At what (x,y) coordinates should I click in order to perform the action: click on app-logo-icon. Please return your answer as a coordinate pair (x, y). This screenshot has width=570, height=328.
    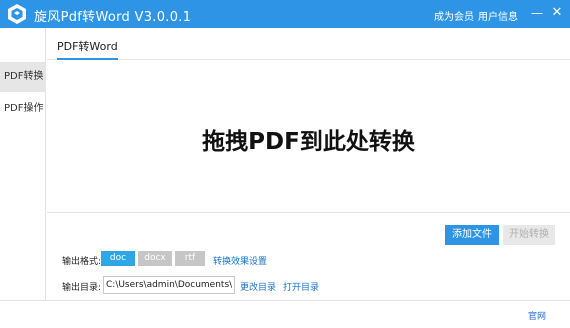
    Looking at the image, I should click on (17, 14).